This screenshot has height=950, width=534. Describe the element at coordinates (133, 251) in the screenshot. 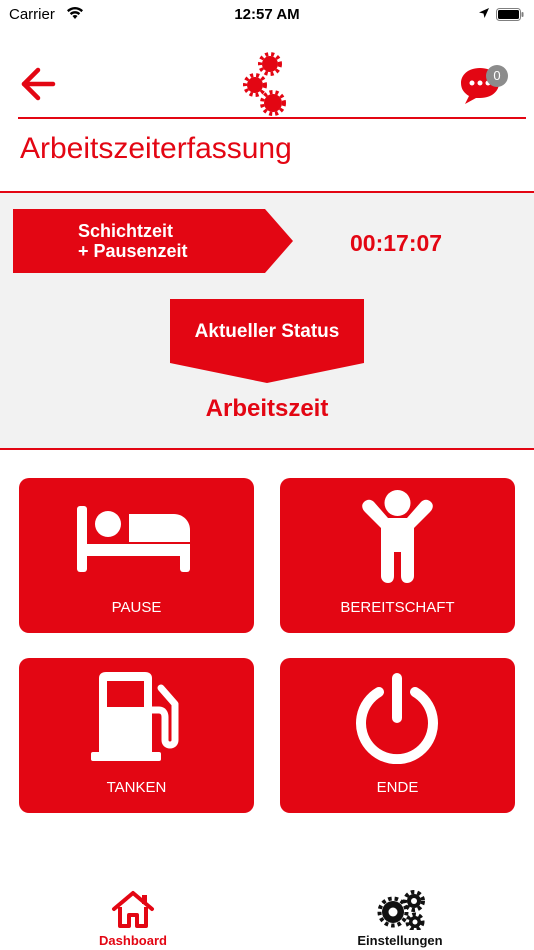

I see `shift-label-line2: + Pausenzeit` at that location.